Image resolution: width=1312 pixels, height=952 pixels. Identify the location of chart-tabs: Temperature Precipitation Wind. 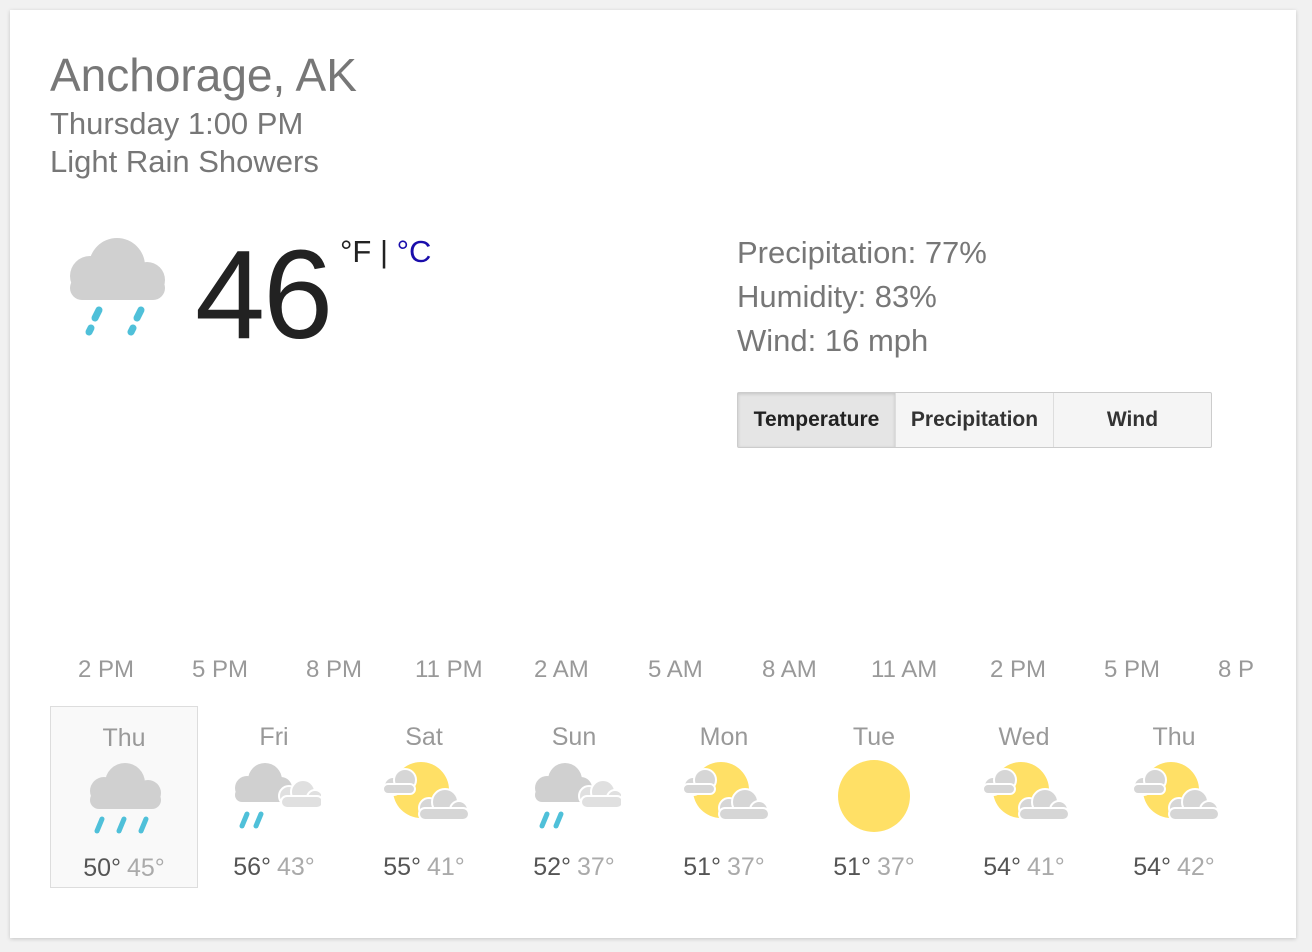
(974, 420).